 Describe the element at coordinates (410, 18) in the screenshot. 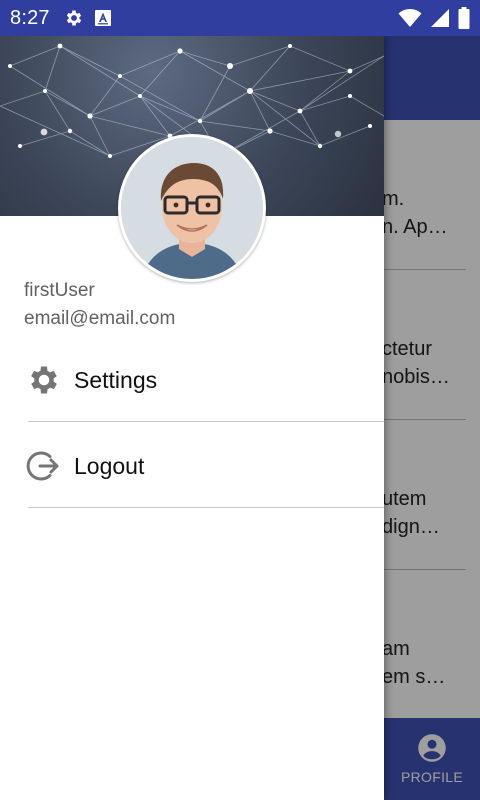

I see `wifi-icon` at that location.